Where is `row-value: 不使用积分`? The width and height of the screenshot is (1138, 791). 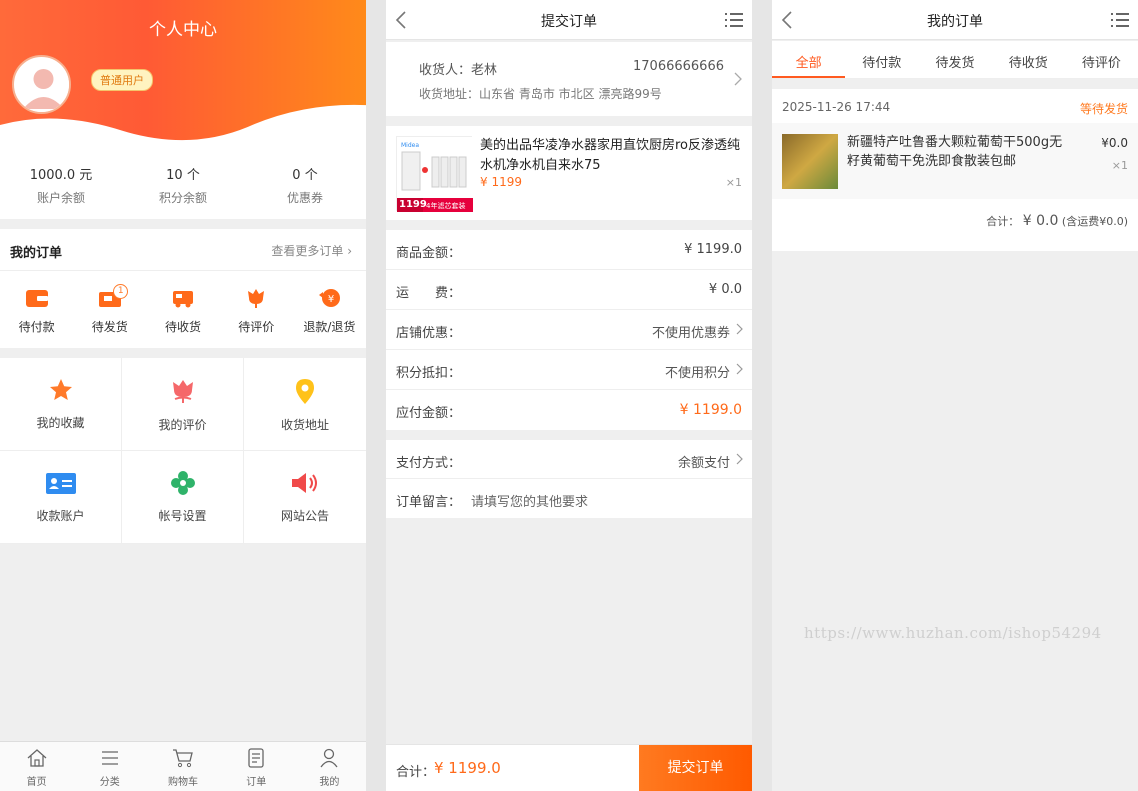 row-value: 不使用积分 is located at coordinates (697, 373).